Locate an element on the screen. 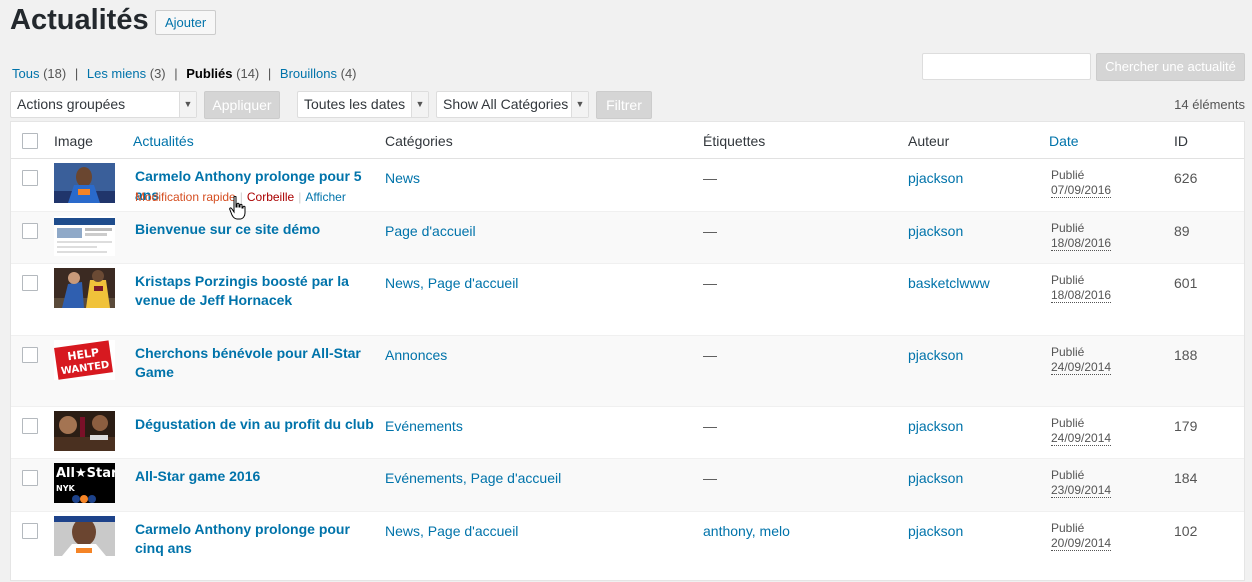  post-id: 601 is located at coordinates (1186, 283).